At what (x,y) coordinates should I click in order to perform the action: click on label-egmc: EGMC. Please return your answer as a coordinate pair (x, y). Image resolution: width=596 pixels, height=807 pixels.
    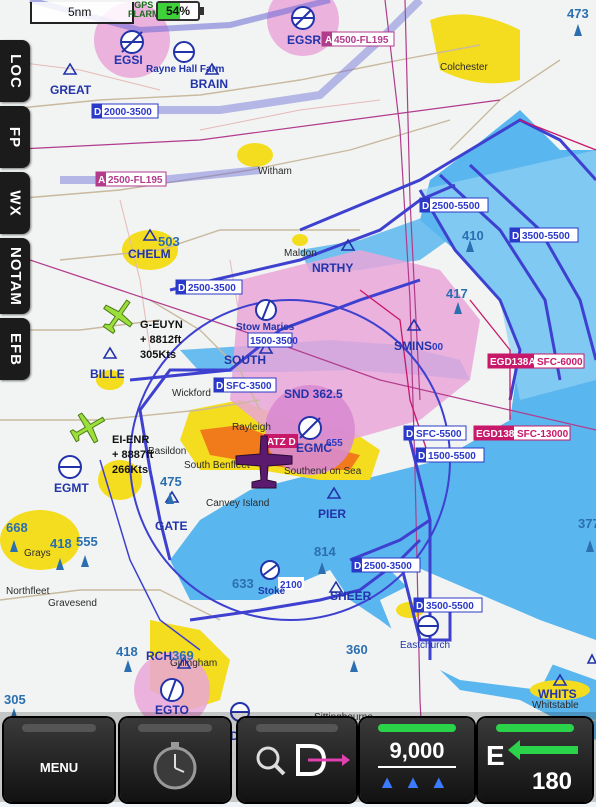
    Looking at the image, I should click on (314, 448).